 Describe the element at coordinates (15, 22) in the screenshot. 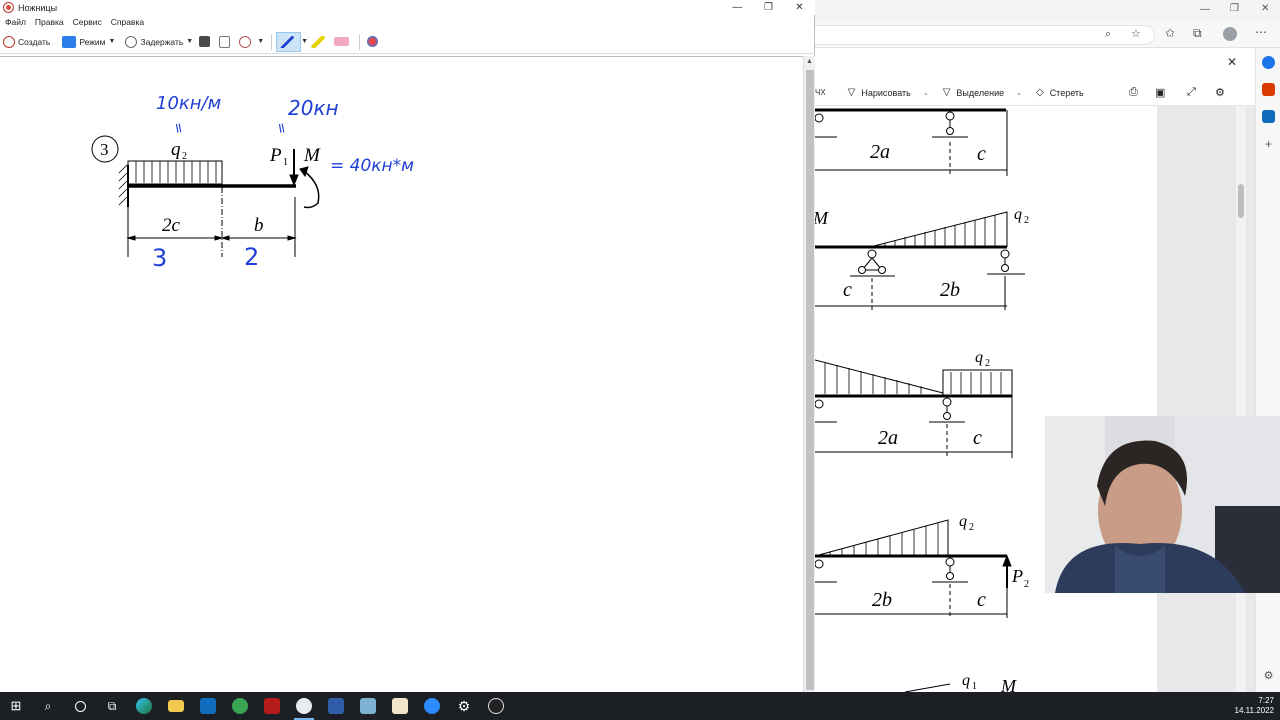

I see `menu-file: Файл` at that location.